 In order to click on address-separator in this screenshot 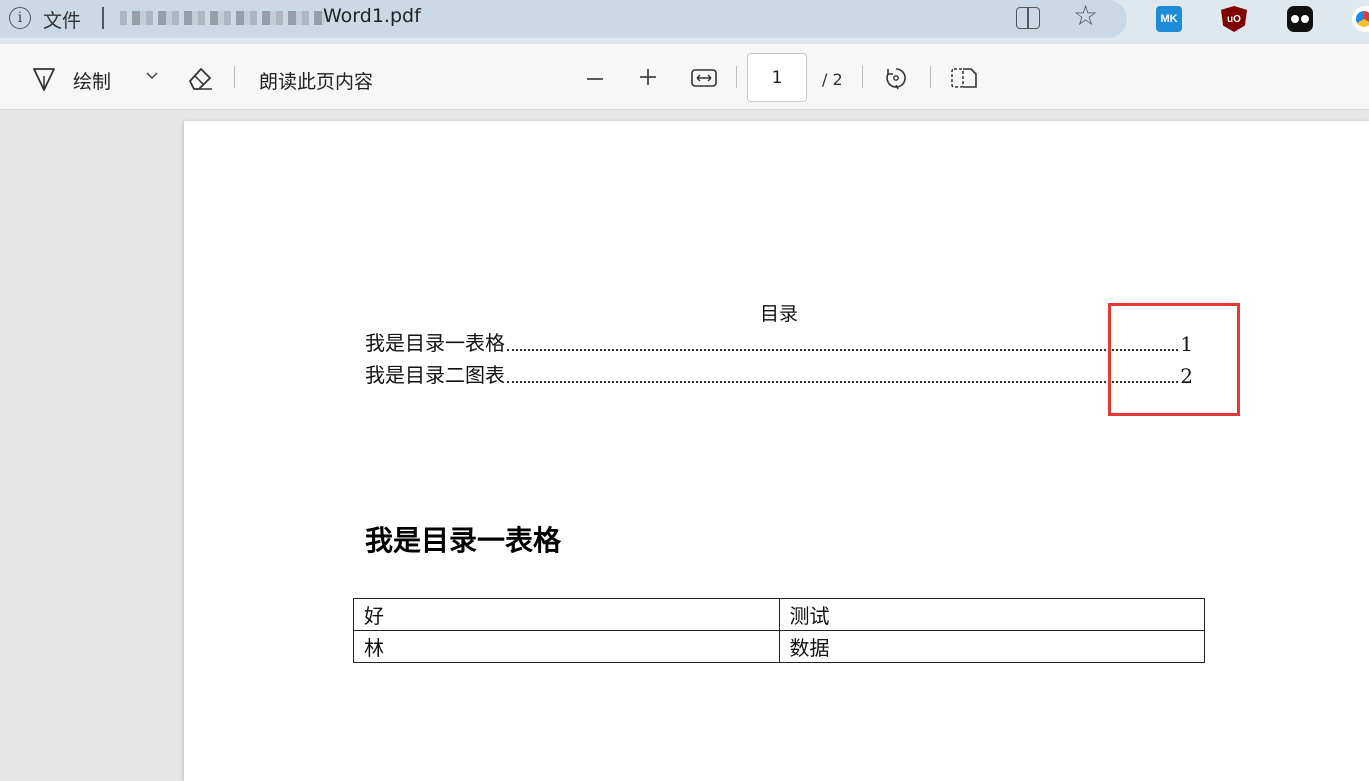, I will do `click(103, 18)`.